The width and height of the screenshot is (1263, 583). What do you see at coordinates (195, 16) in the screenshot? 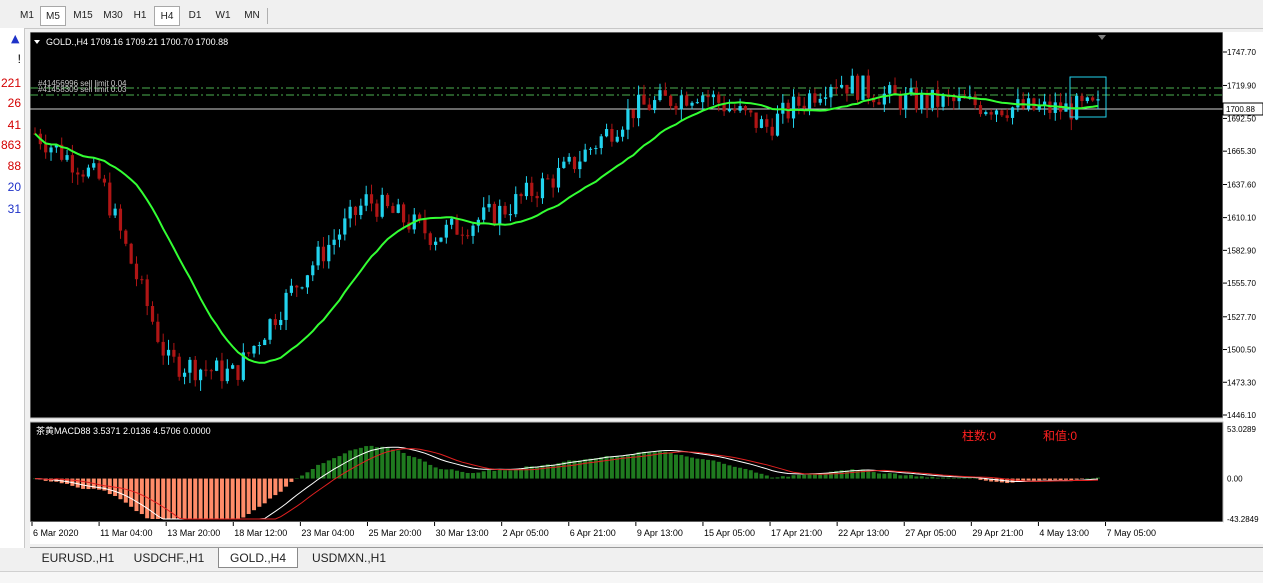
I see `timeframe-d1: D1` at bounding box center [195, 16].